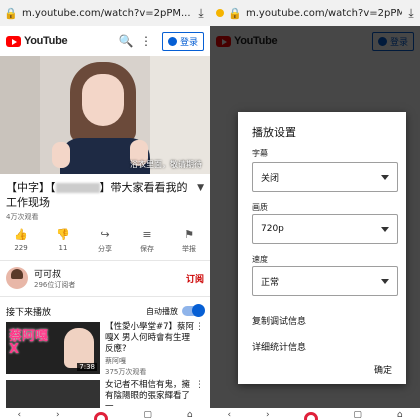 The image size is (420, 420). I want to click on rec-channel: 蔡阿嘎, so click(115, 361).